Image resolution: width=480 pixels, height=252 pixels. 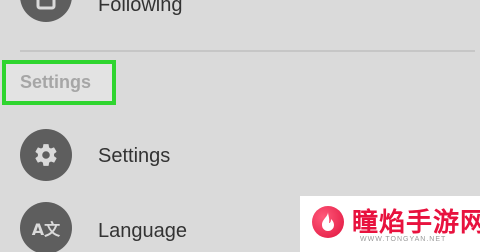 I want to click on settings-icon-circle, so click(x=46, y=155).